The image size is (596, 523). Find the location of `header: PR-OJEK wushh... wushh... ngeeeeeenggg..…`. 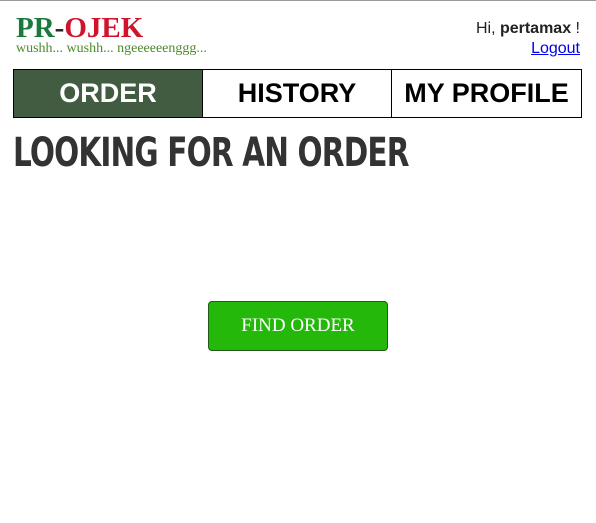

header: PR-OJEK wushh... wushh... ngeeeeeenggg..… is located at coordinates (298, 35).